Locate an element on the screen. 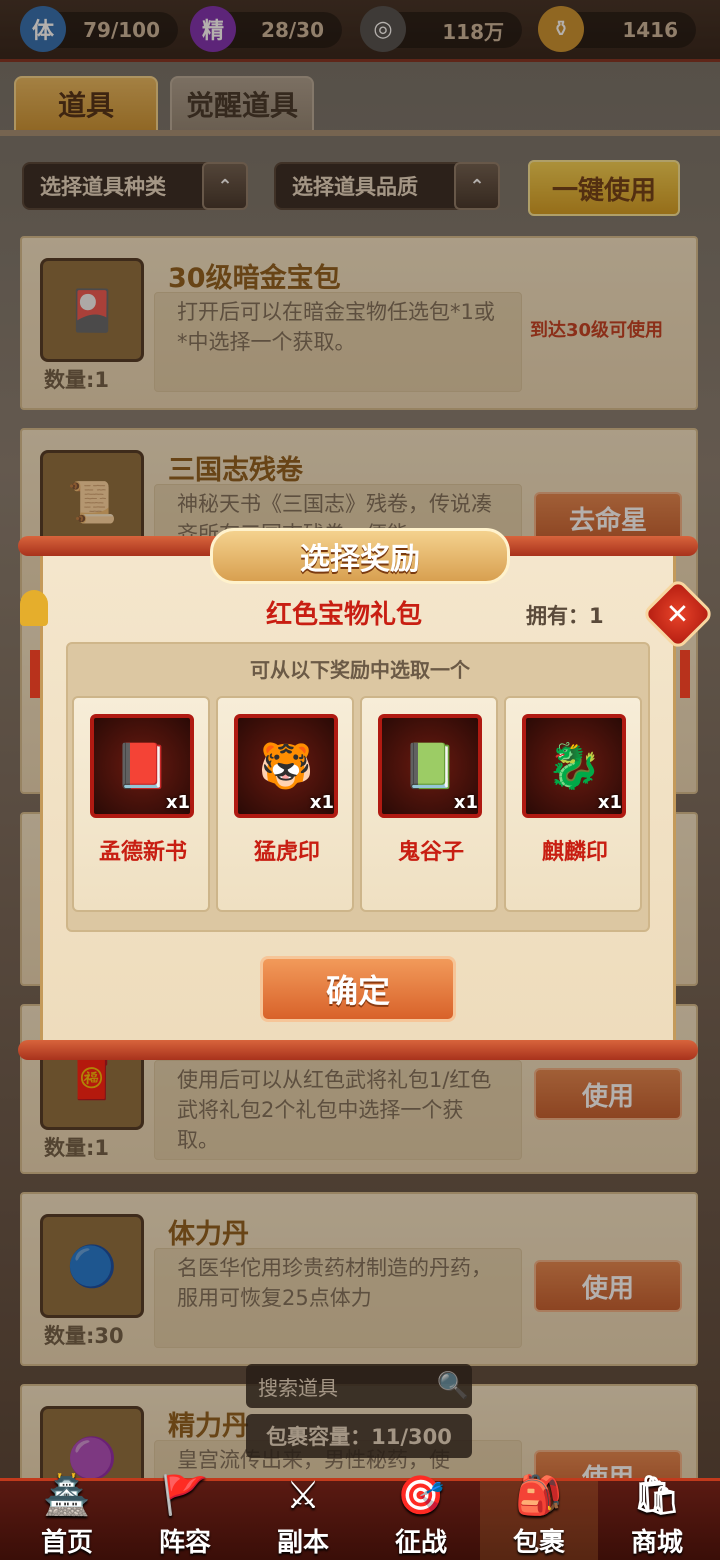  nav-label: 包裹 is located at coordinates (538, 1543).